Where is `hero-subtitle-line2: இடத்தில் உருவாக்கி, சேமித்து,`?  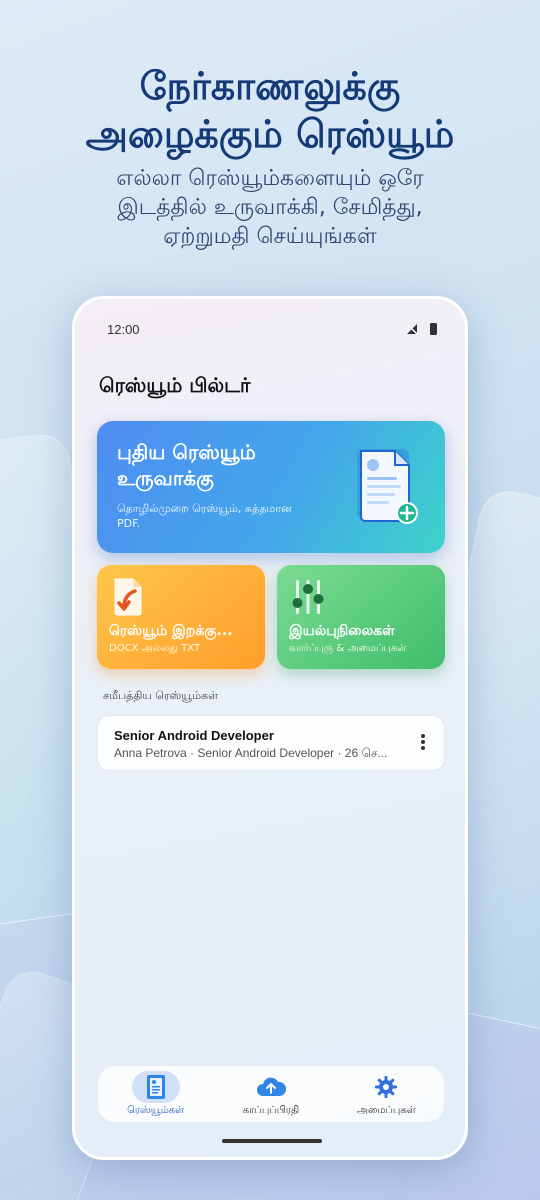
hero-subtitle-line2: இடத்தில் உருவாக்கி, சேமித்து, is located at coordinates (270, 207).